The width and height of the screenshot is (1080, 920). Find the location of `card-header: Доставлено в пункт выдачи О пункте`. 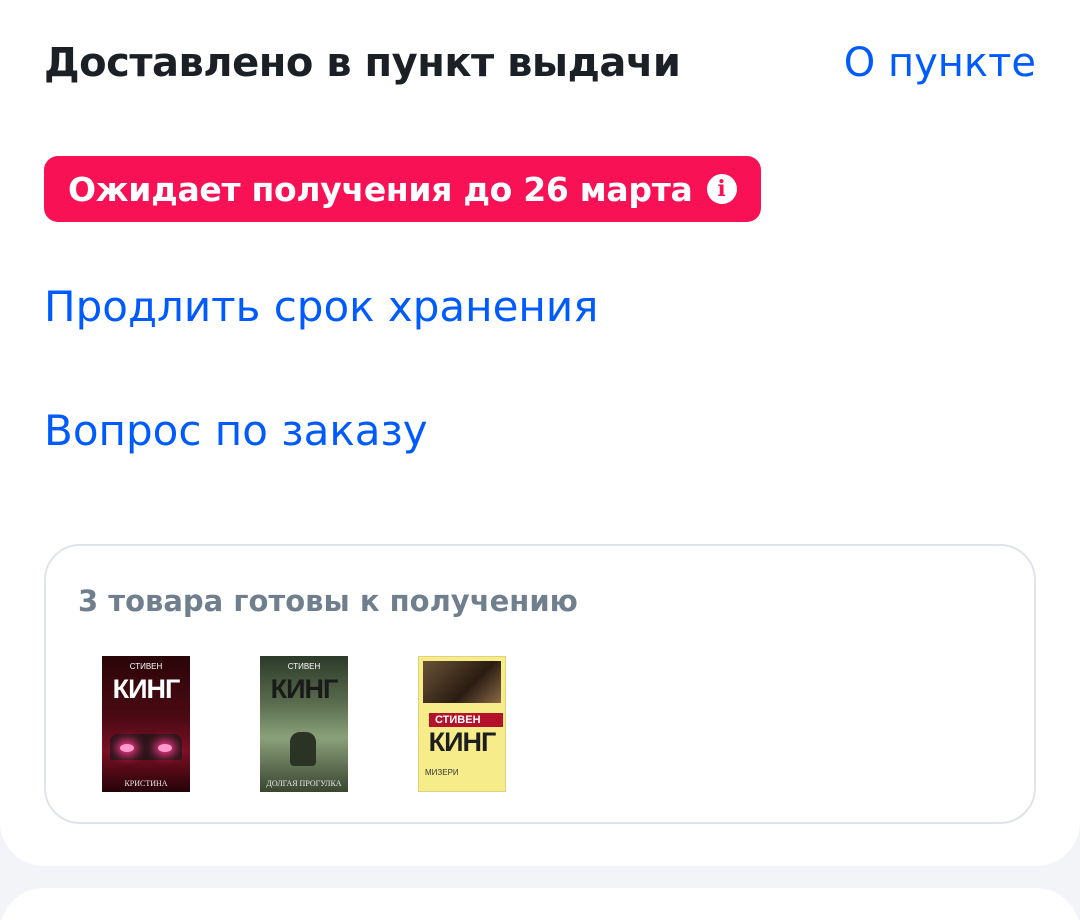

card-header: Доставлено в пункт выдачи О пункте is located at coordinates (540, 70).